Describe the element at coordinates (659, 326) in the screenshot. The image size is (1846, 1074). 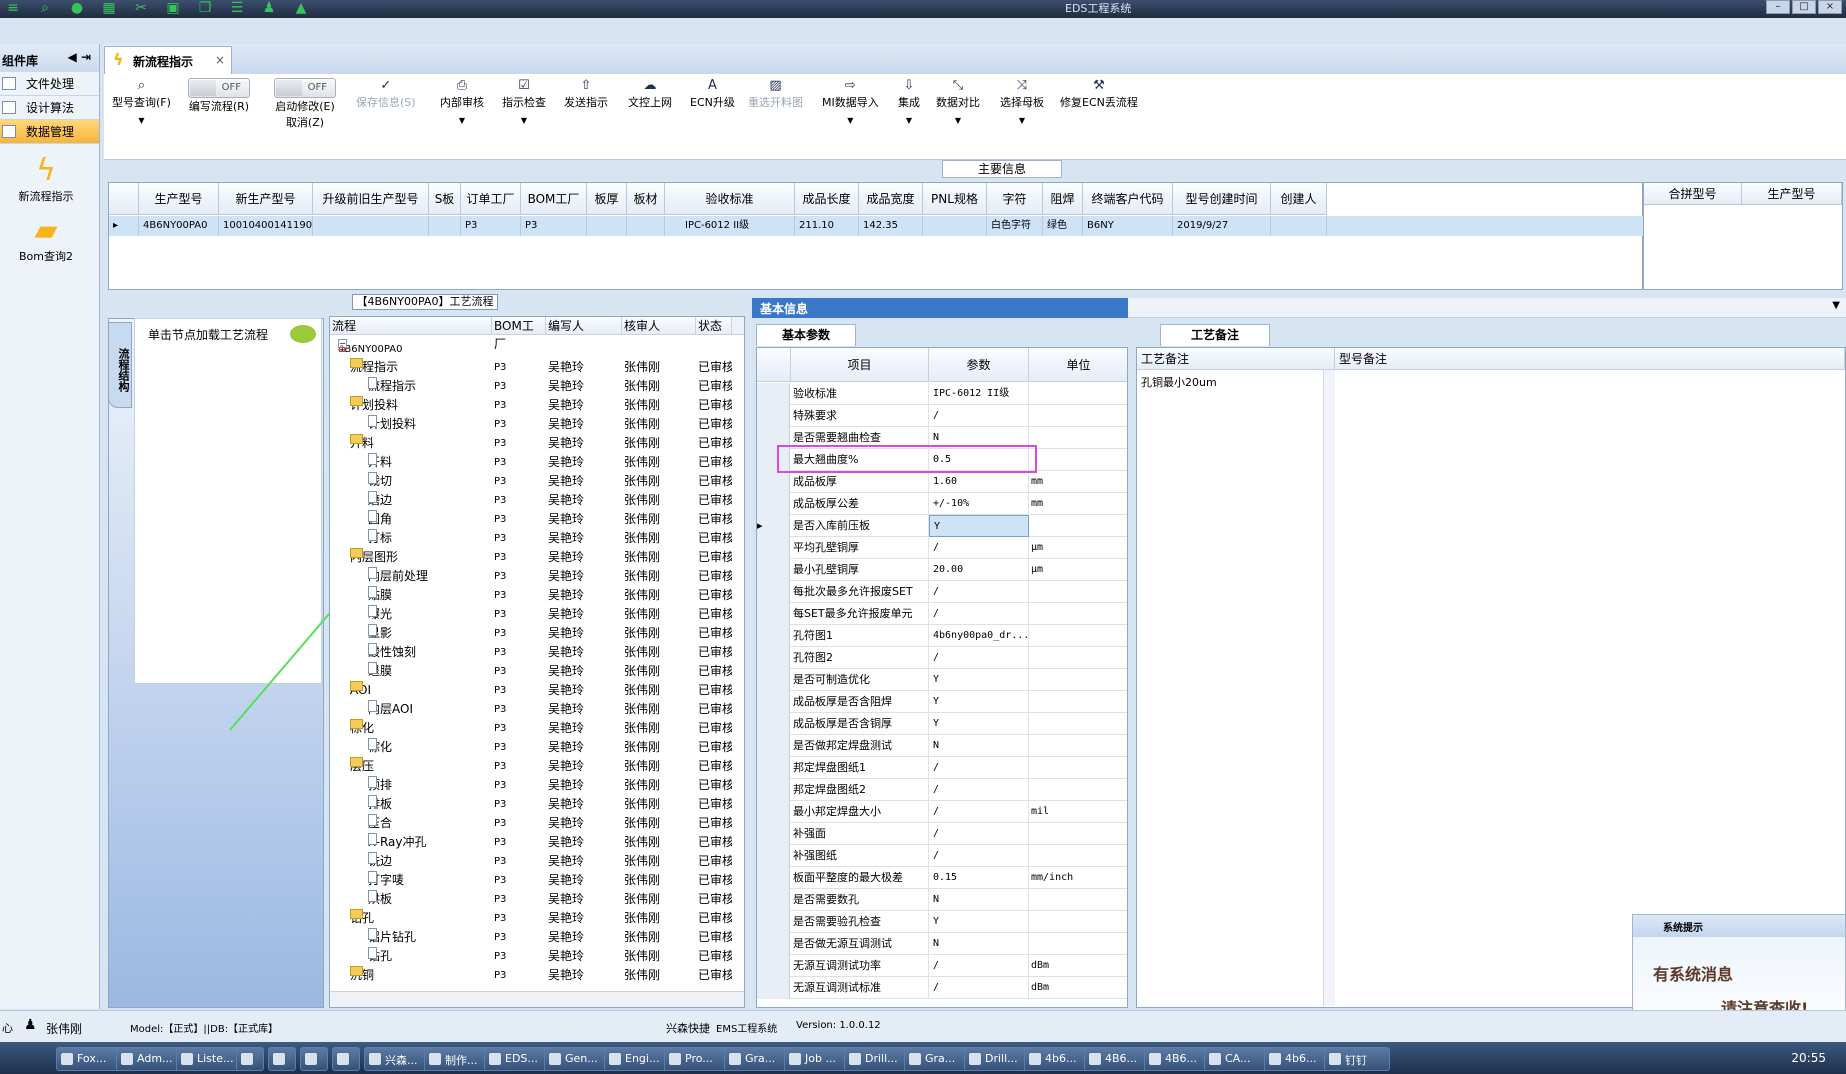
I see `col-header: 核审人` at that location.